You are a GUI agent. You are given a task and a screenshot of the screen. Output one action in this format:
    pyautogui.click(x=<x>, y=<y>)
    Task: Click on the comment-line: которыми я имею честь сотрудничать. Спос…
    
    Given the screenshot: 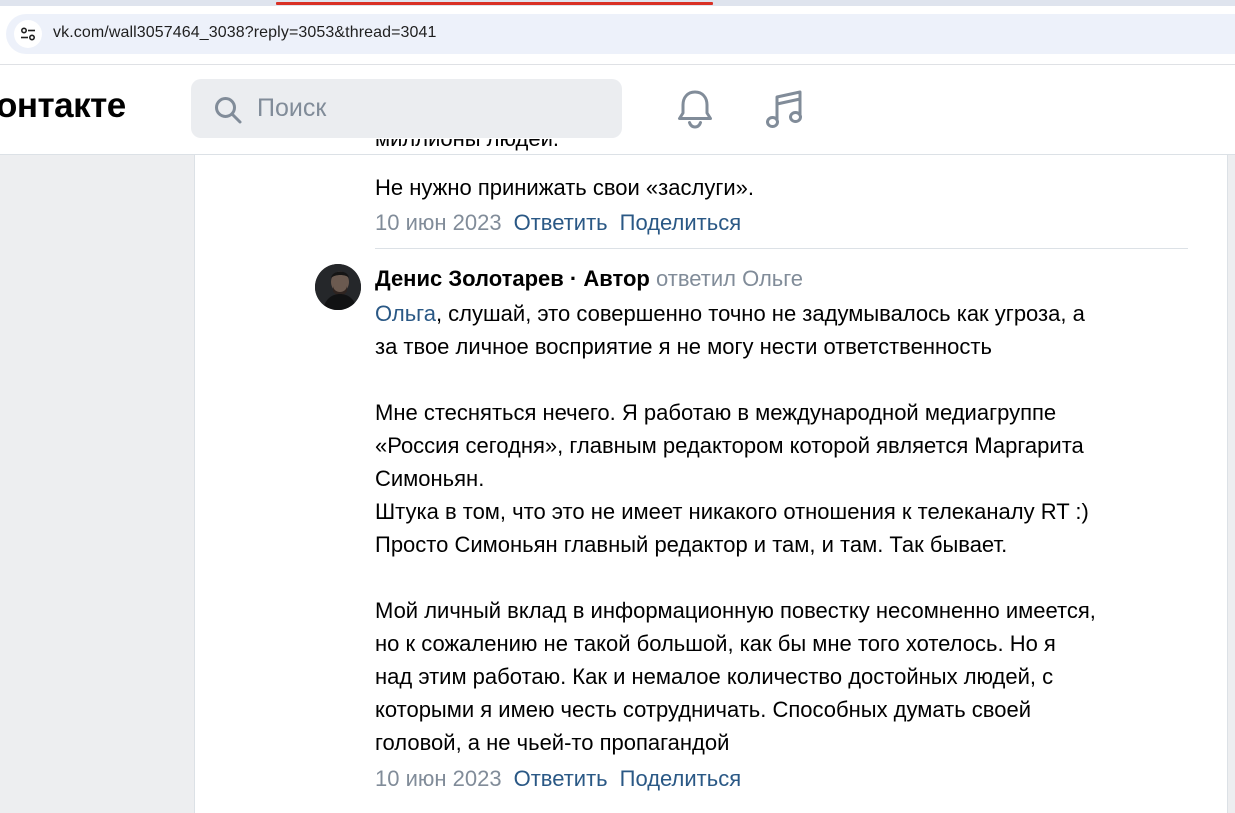 What is the action you would take?
    pyautogui.click(x=703, y=709)
    